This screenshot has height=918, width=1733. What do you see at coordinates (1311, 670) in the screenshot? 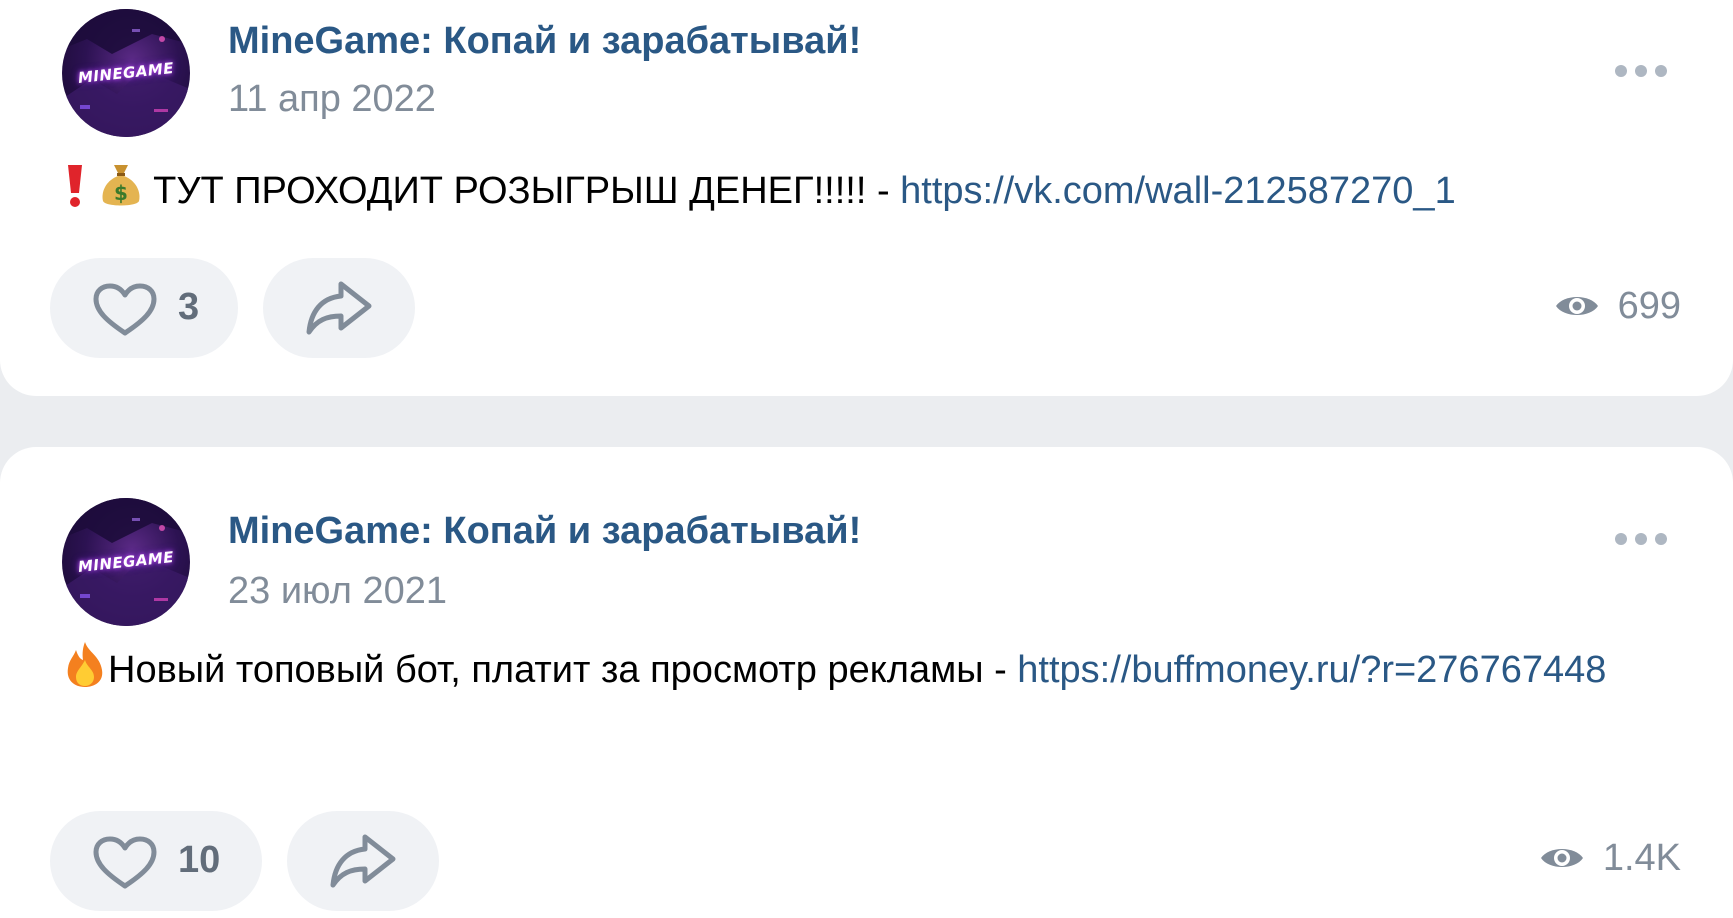
I see `post-link: https://buffmoney.ru/?r=276767448` at bounding box center [1311, 670].